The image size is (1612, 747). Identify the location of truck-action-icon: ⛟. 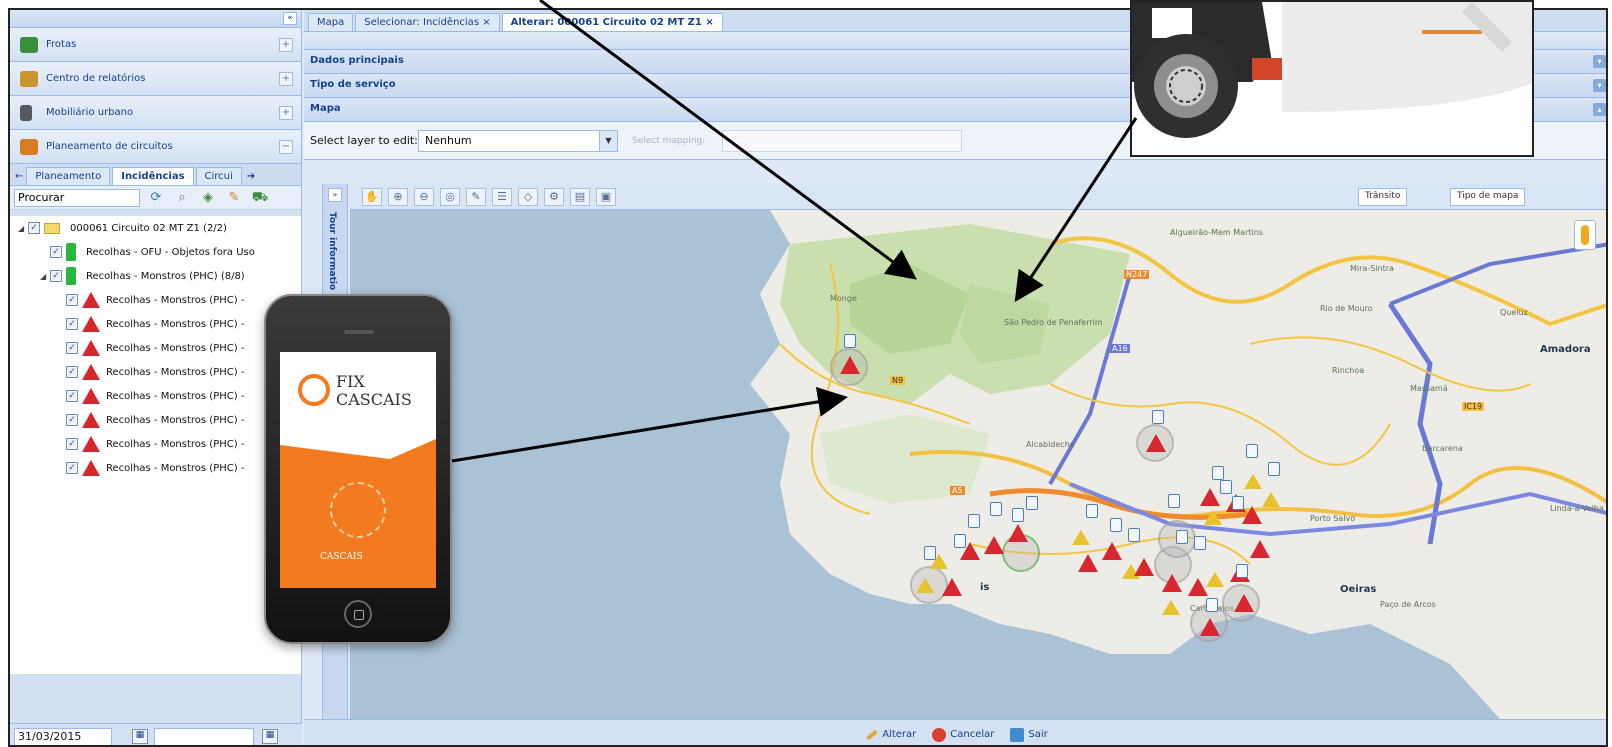
(260, 198).